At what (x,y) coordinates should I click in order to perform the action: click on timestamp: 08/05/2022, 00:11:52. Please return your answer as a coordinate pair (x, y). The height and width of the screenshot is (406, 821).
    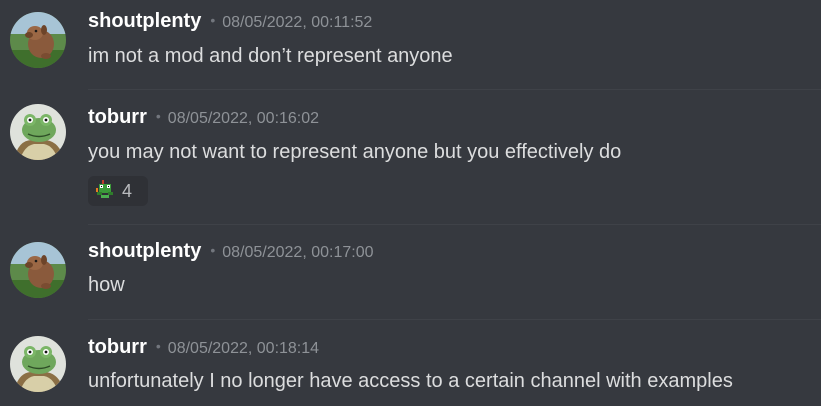
    Looking at the image, I should click on (297, 22).